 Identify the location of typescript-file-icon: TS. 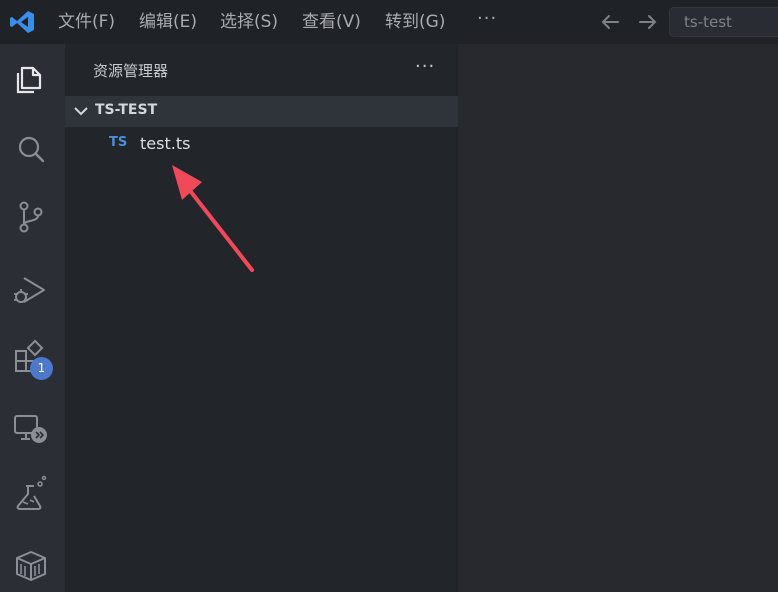
(118, 142).